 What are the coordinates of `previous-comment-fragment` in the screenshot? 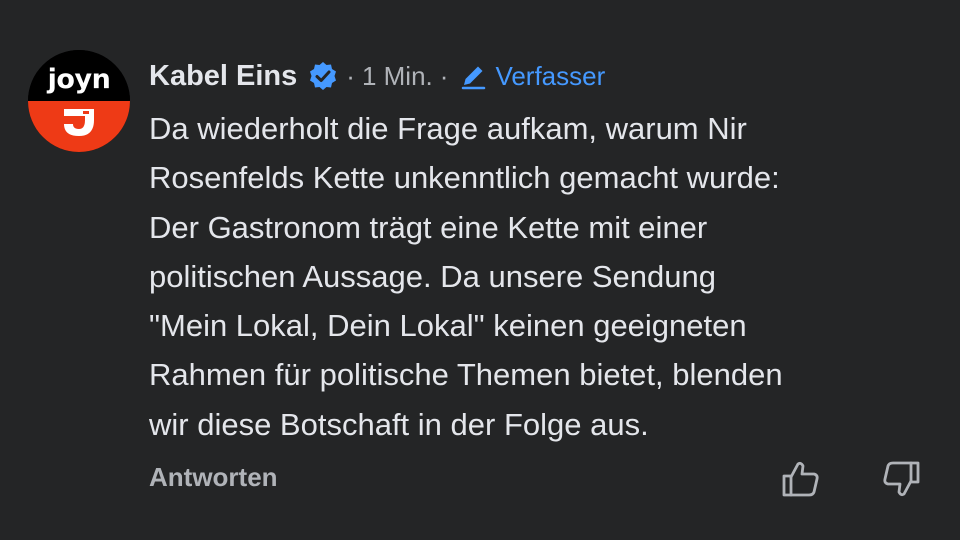 It's located at (480, 6).